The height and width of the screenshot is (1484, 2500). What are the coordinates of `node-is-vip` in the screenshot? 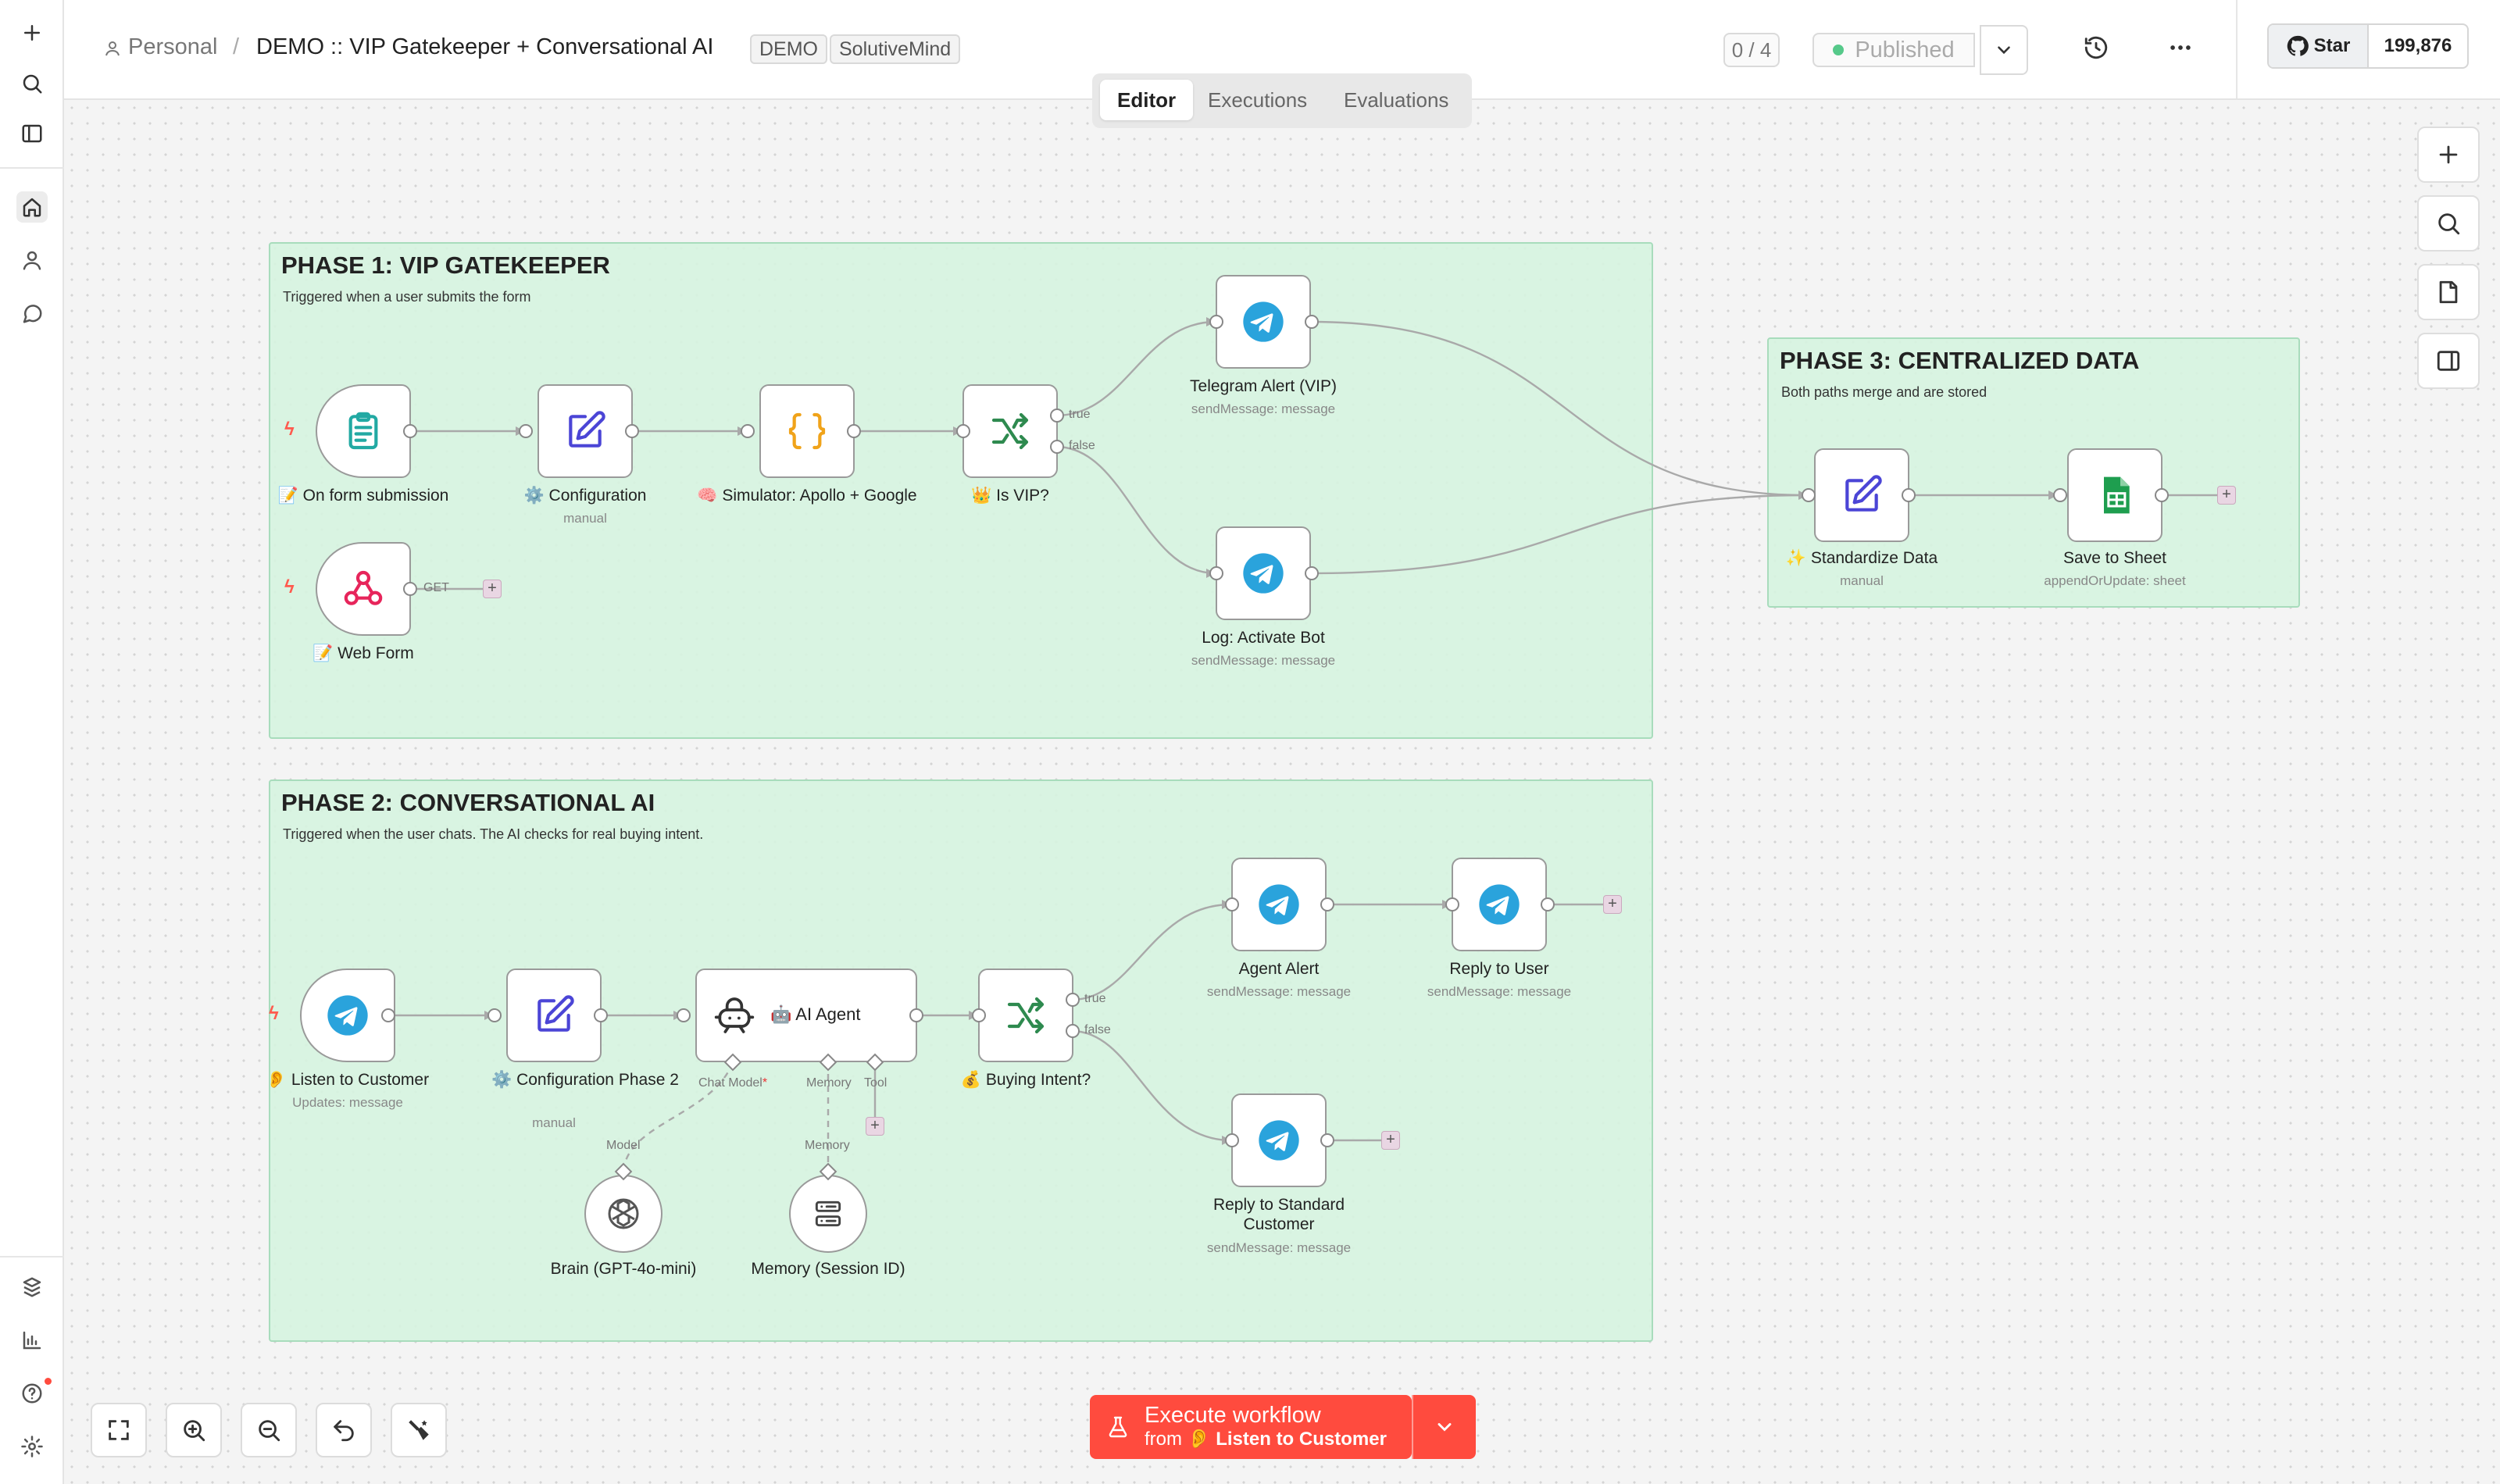 It's located at (1010, 431).